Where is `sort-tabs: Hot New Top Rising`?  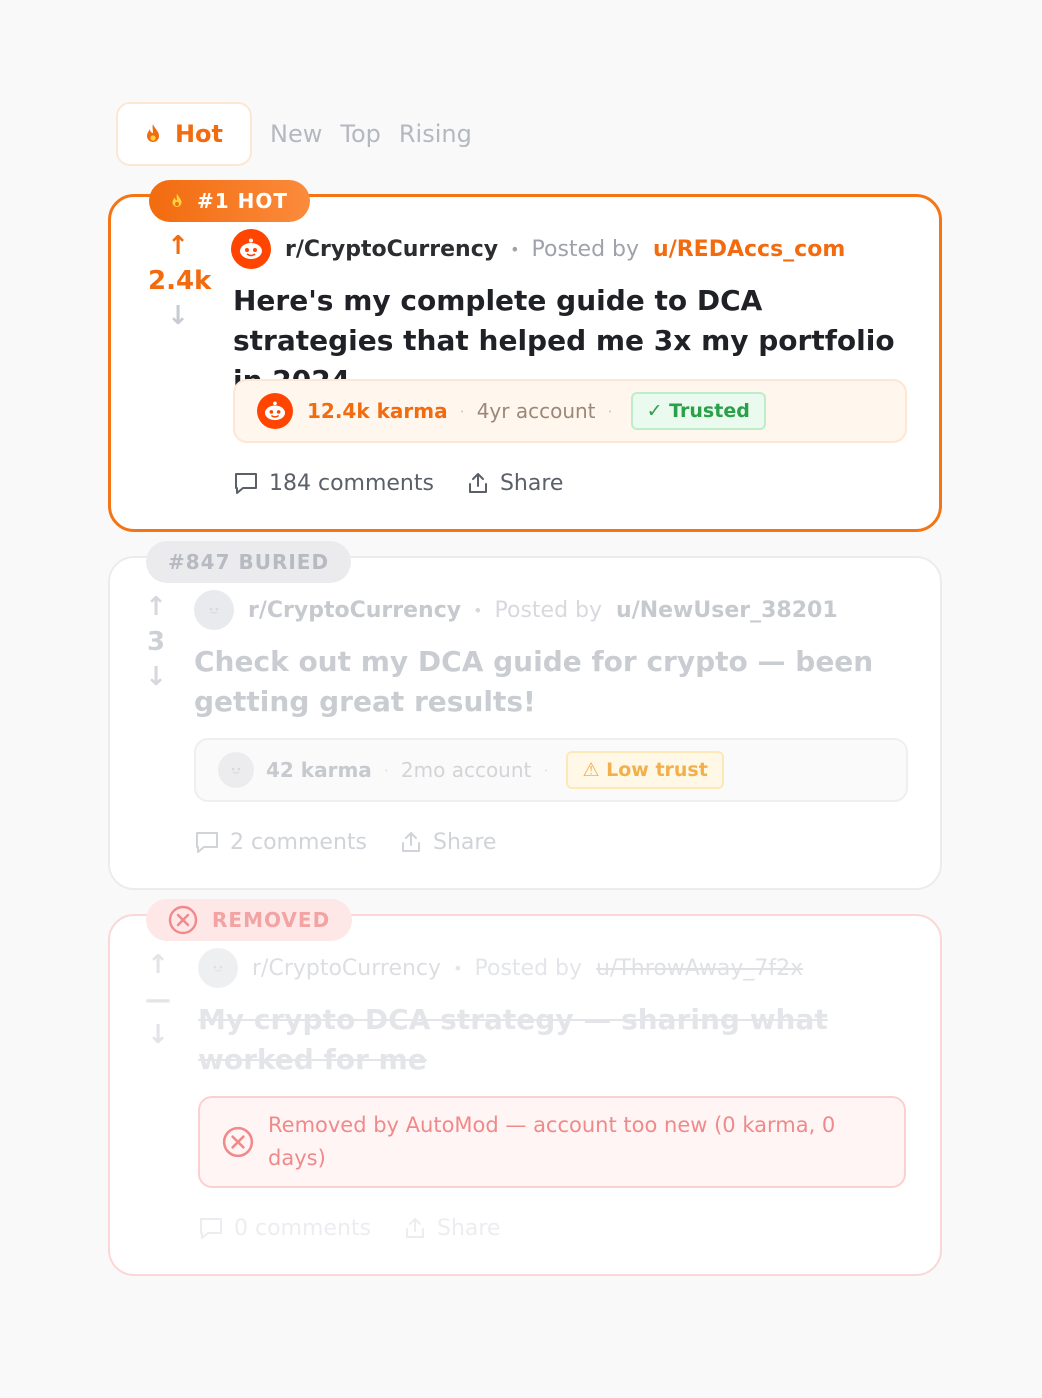
sort-tabs: Hot New Top Rising is located at coordinates (294, 134).